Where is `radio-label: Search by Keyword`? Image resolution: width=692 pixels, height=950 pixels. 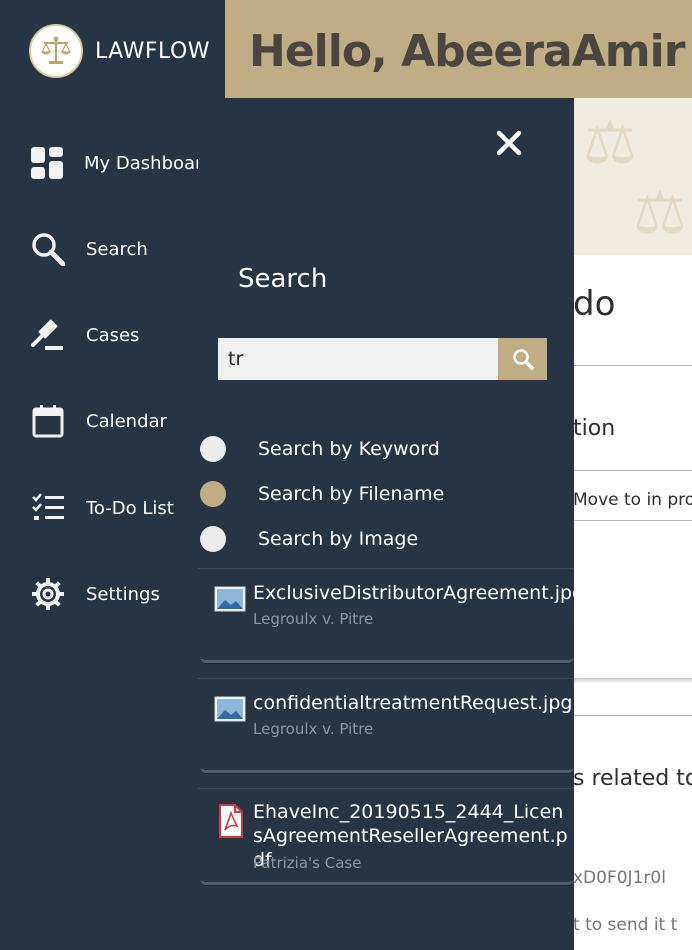 radio-label: Search by Keyword is located at coordinates (349, 449).